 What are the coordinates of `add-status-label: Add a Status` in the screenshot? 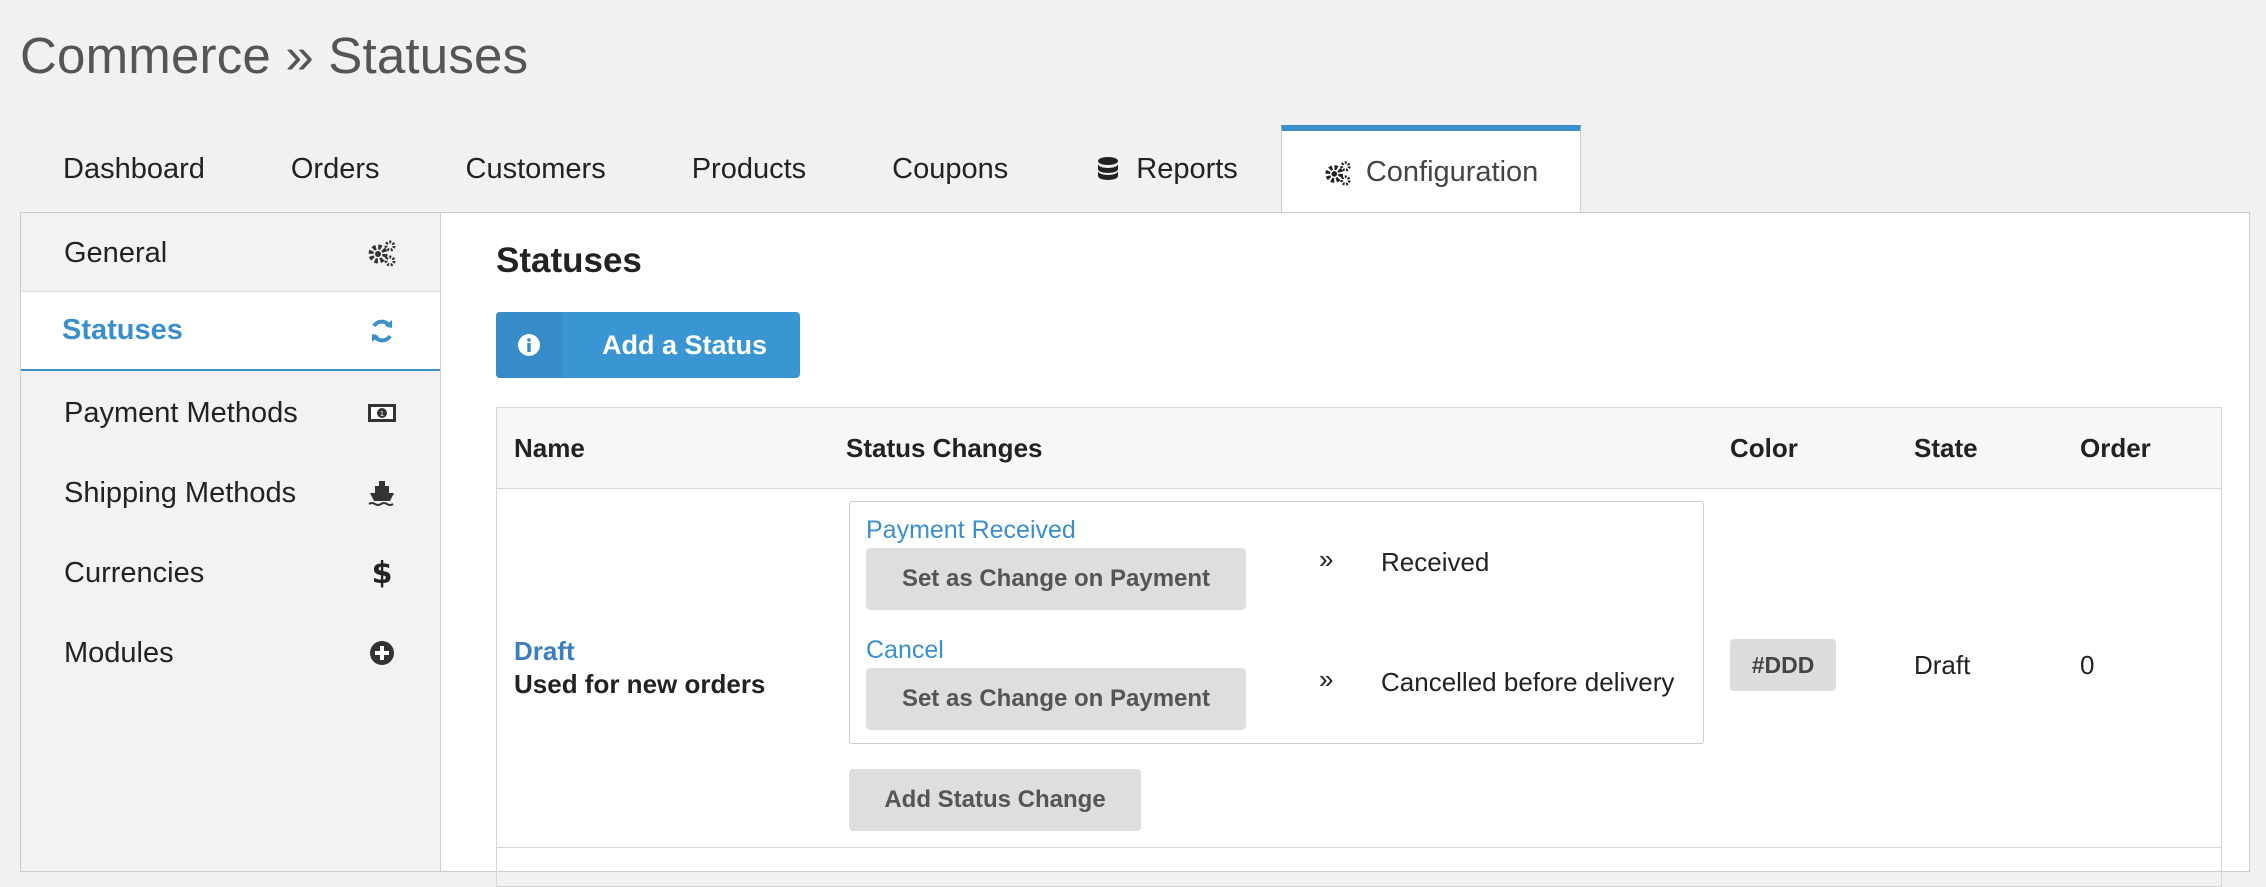 It's located at (685, 344).